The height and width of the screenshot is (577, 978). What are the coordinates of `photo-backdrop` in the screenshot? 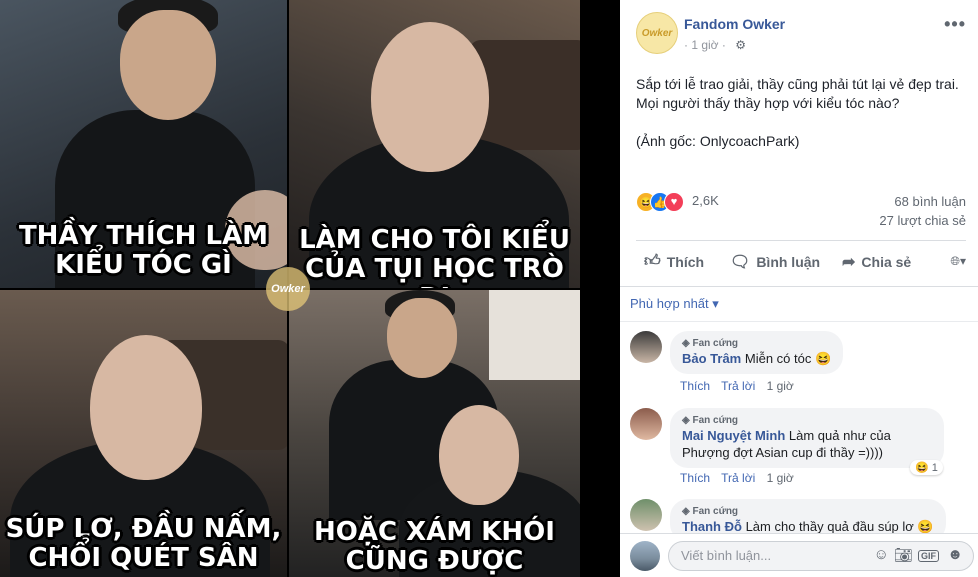 It's located at (600, 288).